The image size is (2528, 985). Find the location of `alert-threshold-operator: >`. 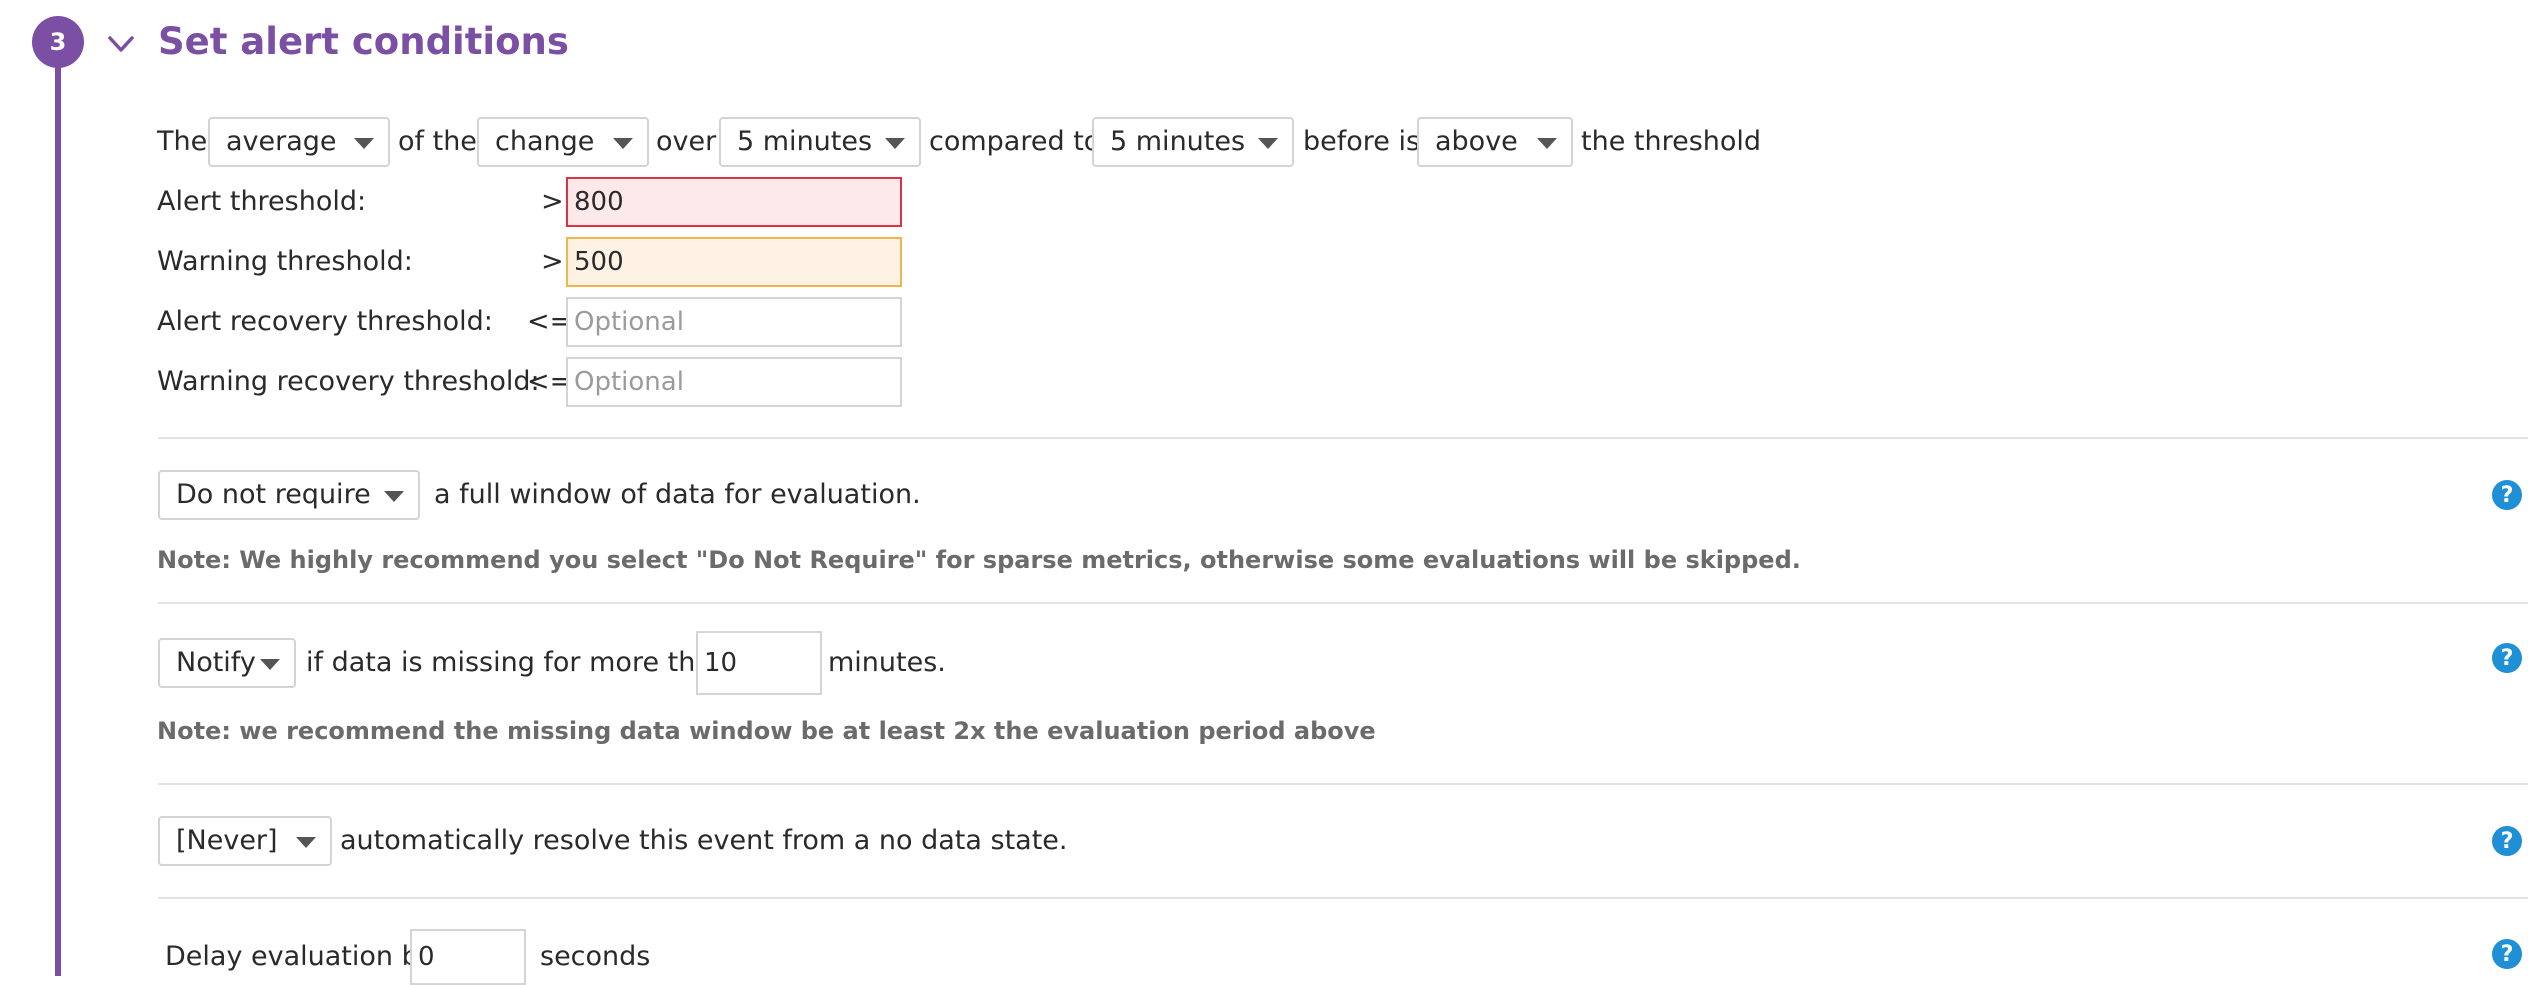

alert-threshold-operator: > is located at coordinates (552, 201).